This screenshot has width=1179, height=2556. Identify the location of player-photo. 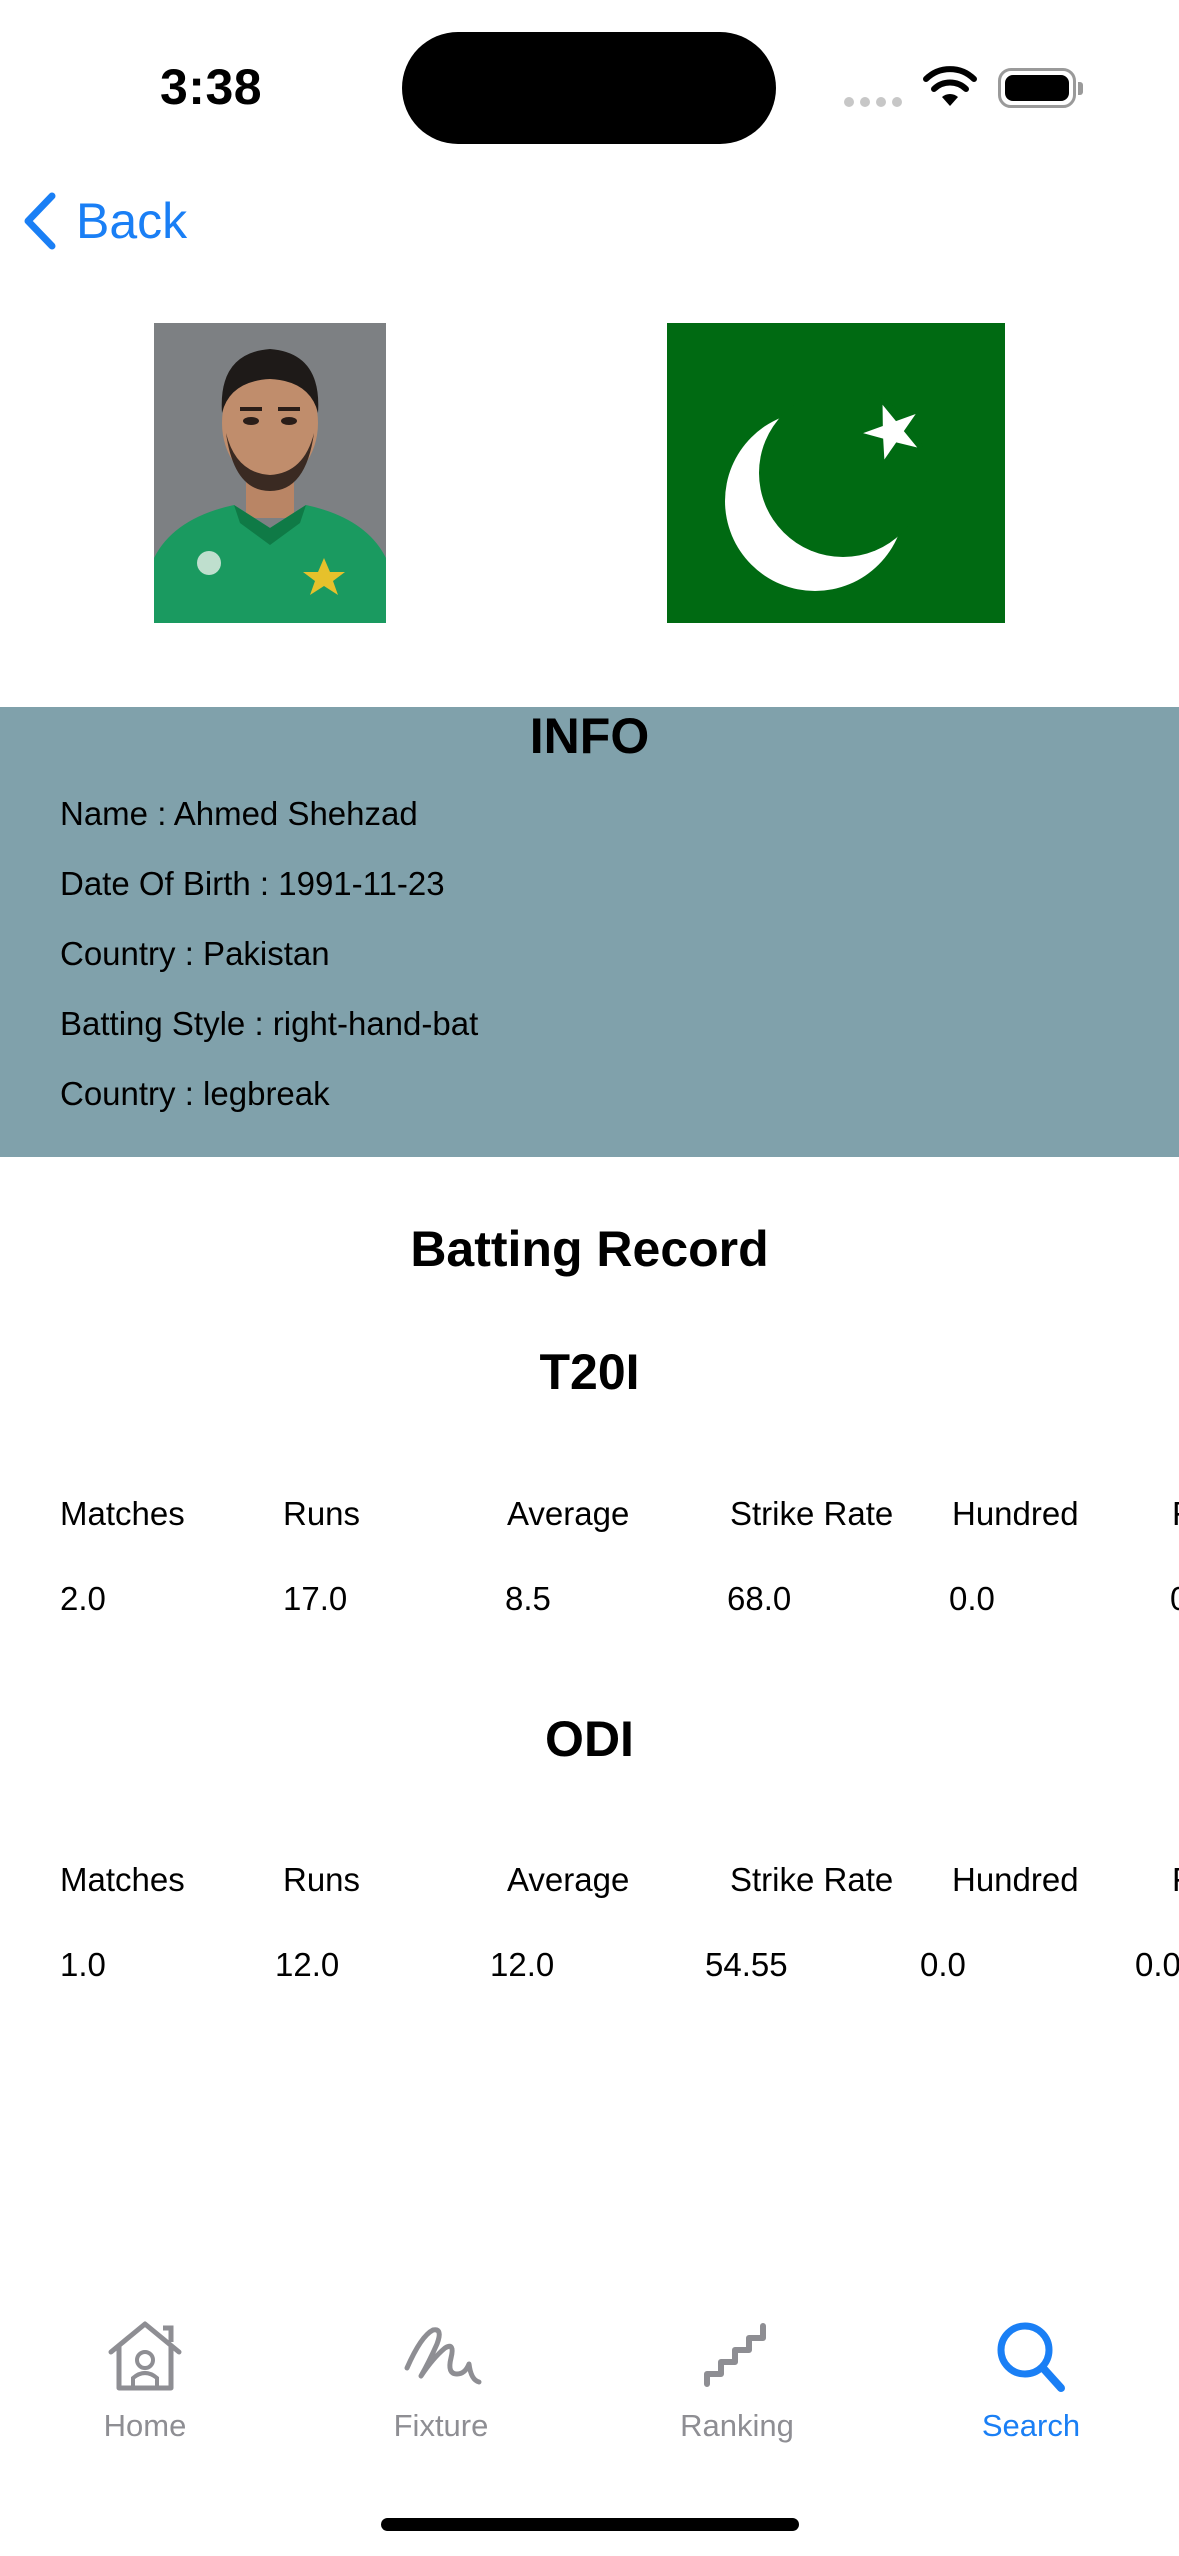
(270, 473).